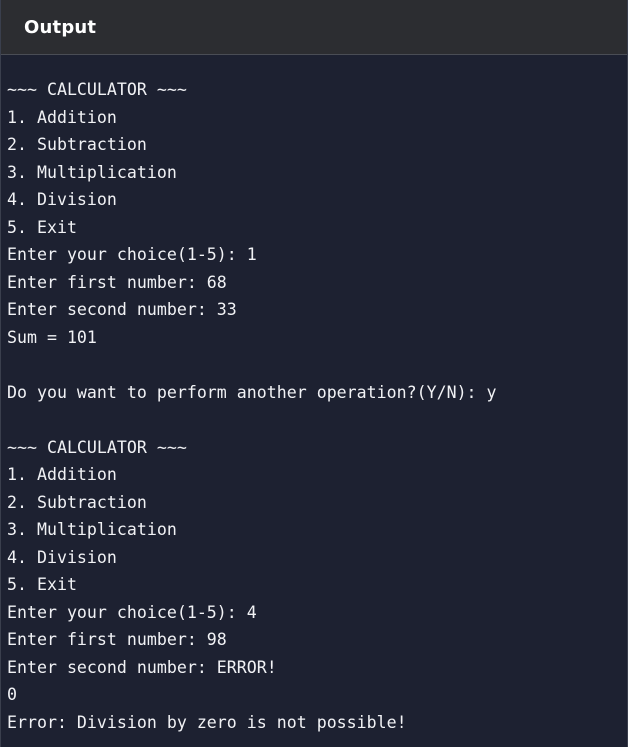  Describe the element at coordinates (207, 722) in the screenshot. I see `console-line: Error: Division by zero is not possible!` at that location.